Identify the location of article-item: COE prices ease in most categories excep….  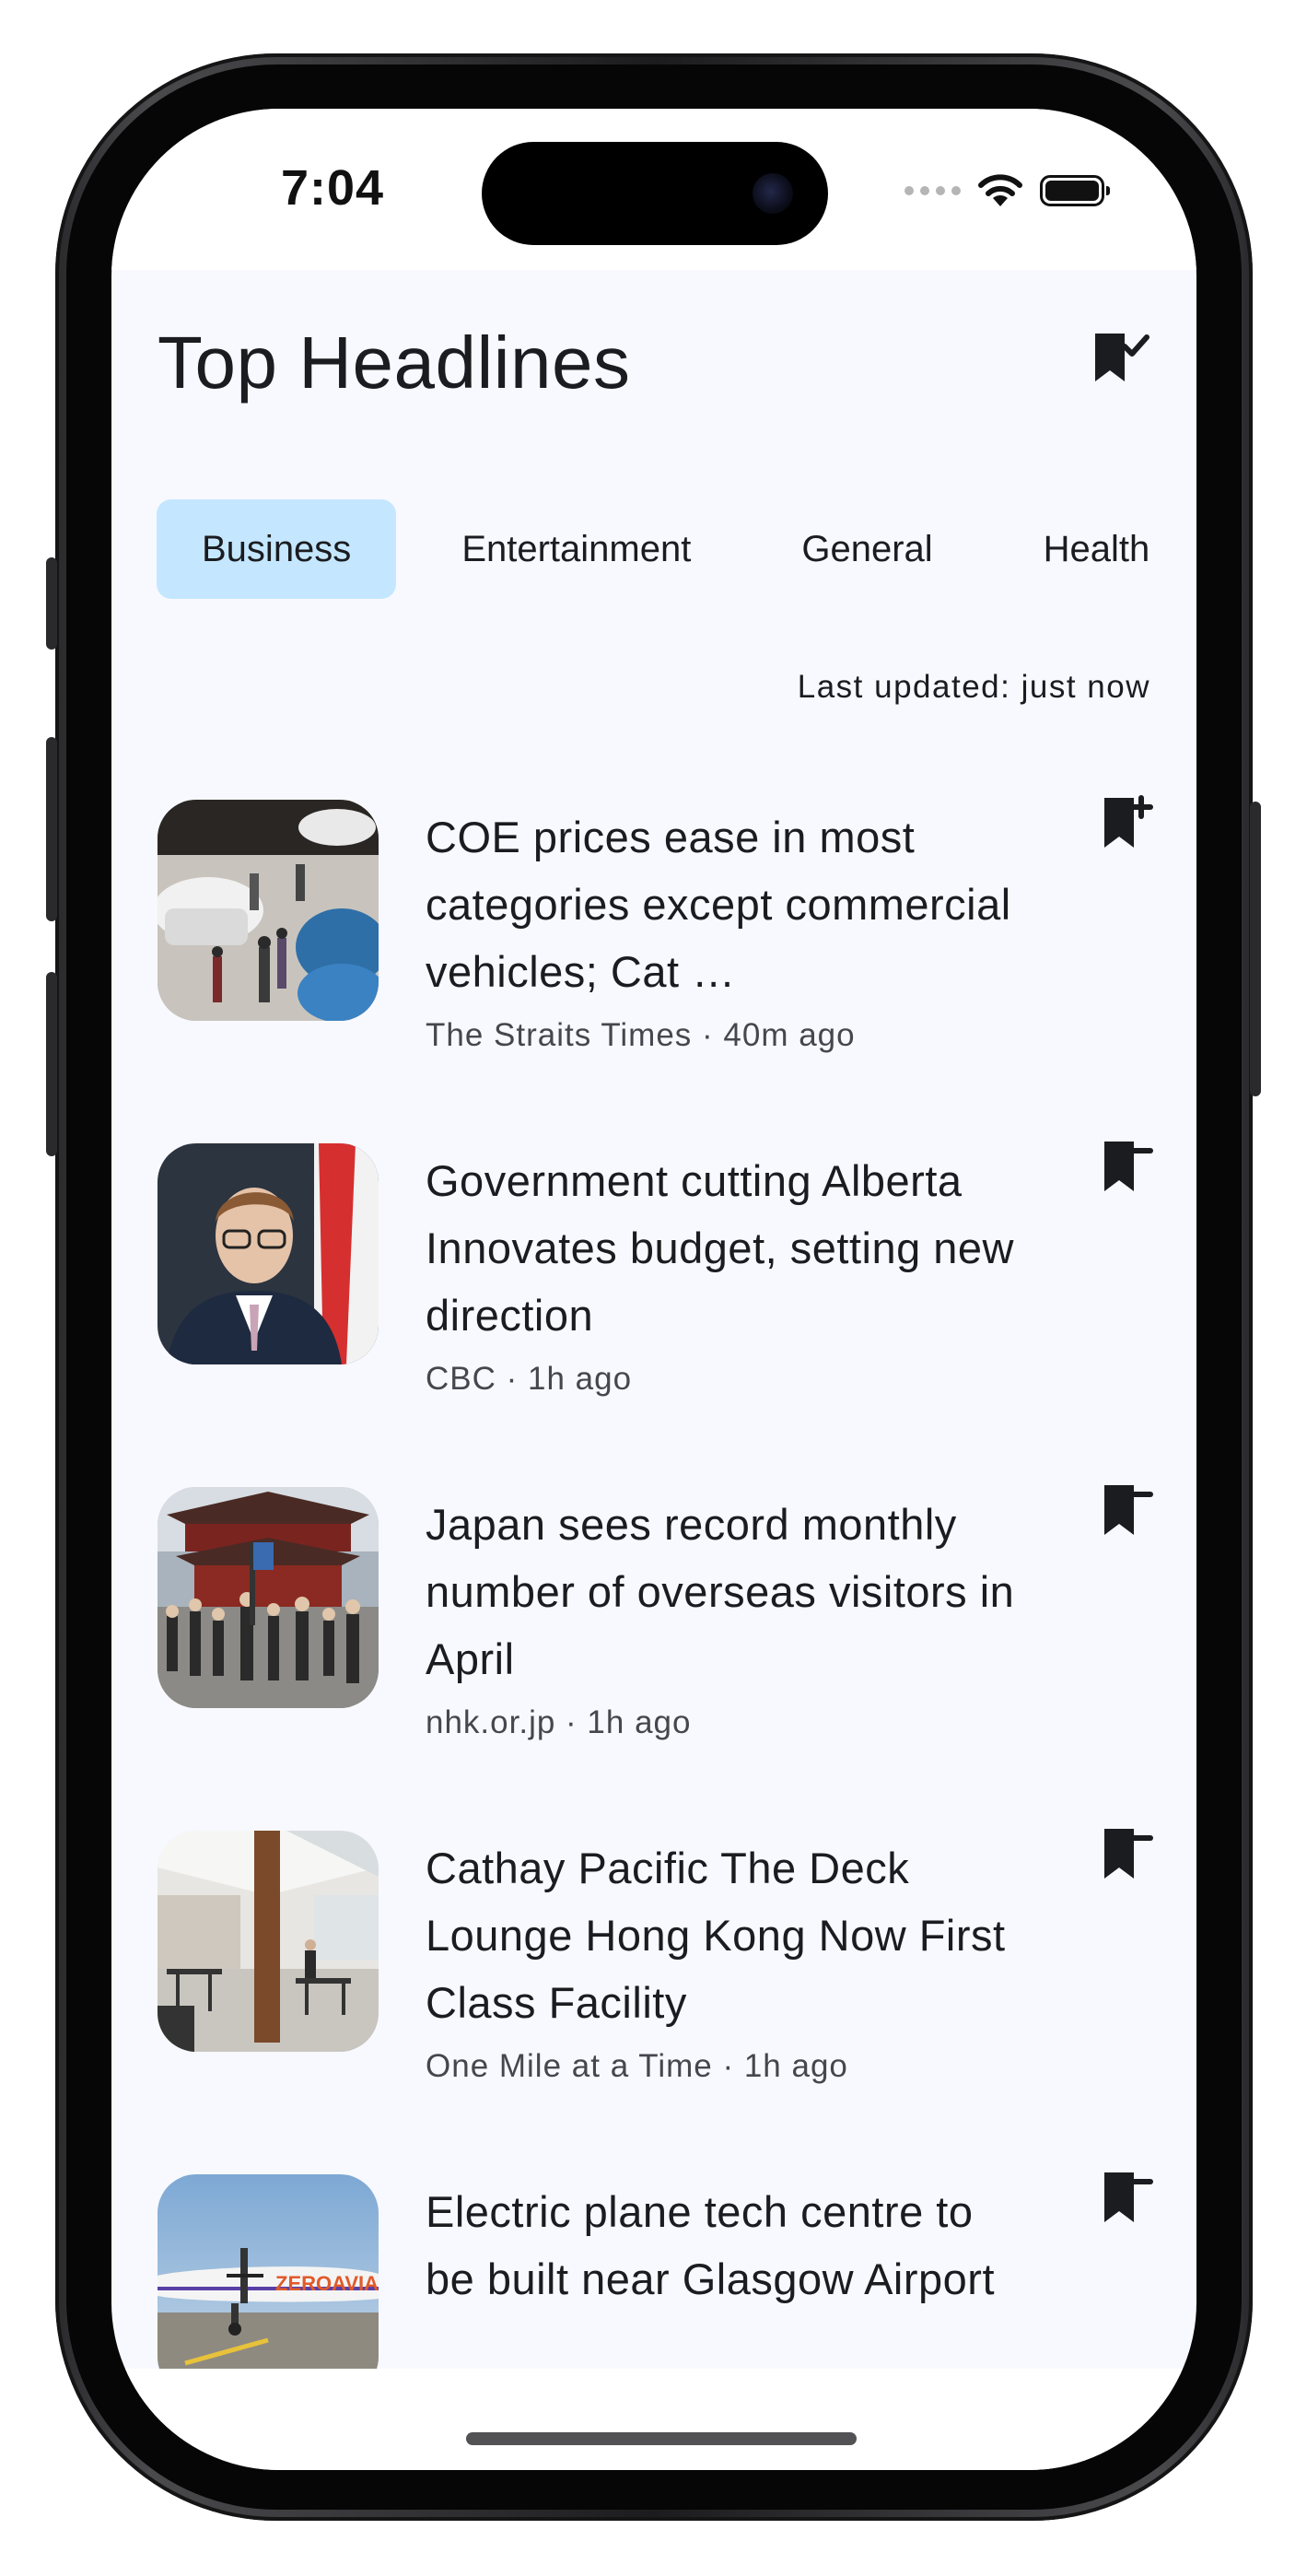
(664, 924).